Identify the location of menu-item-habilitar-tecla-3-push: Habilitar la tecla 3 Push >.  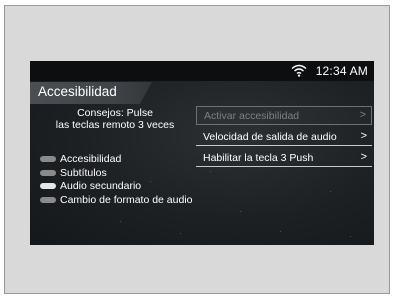
(284, 158).